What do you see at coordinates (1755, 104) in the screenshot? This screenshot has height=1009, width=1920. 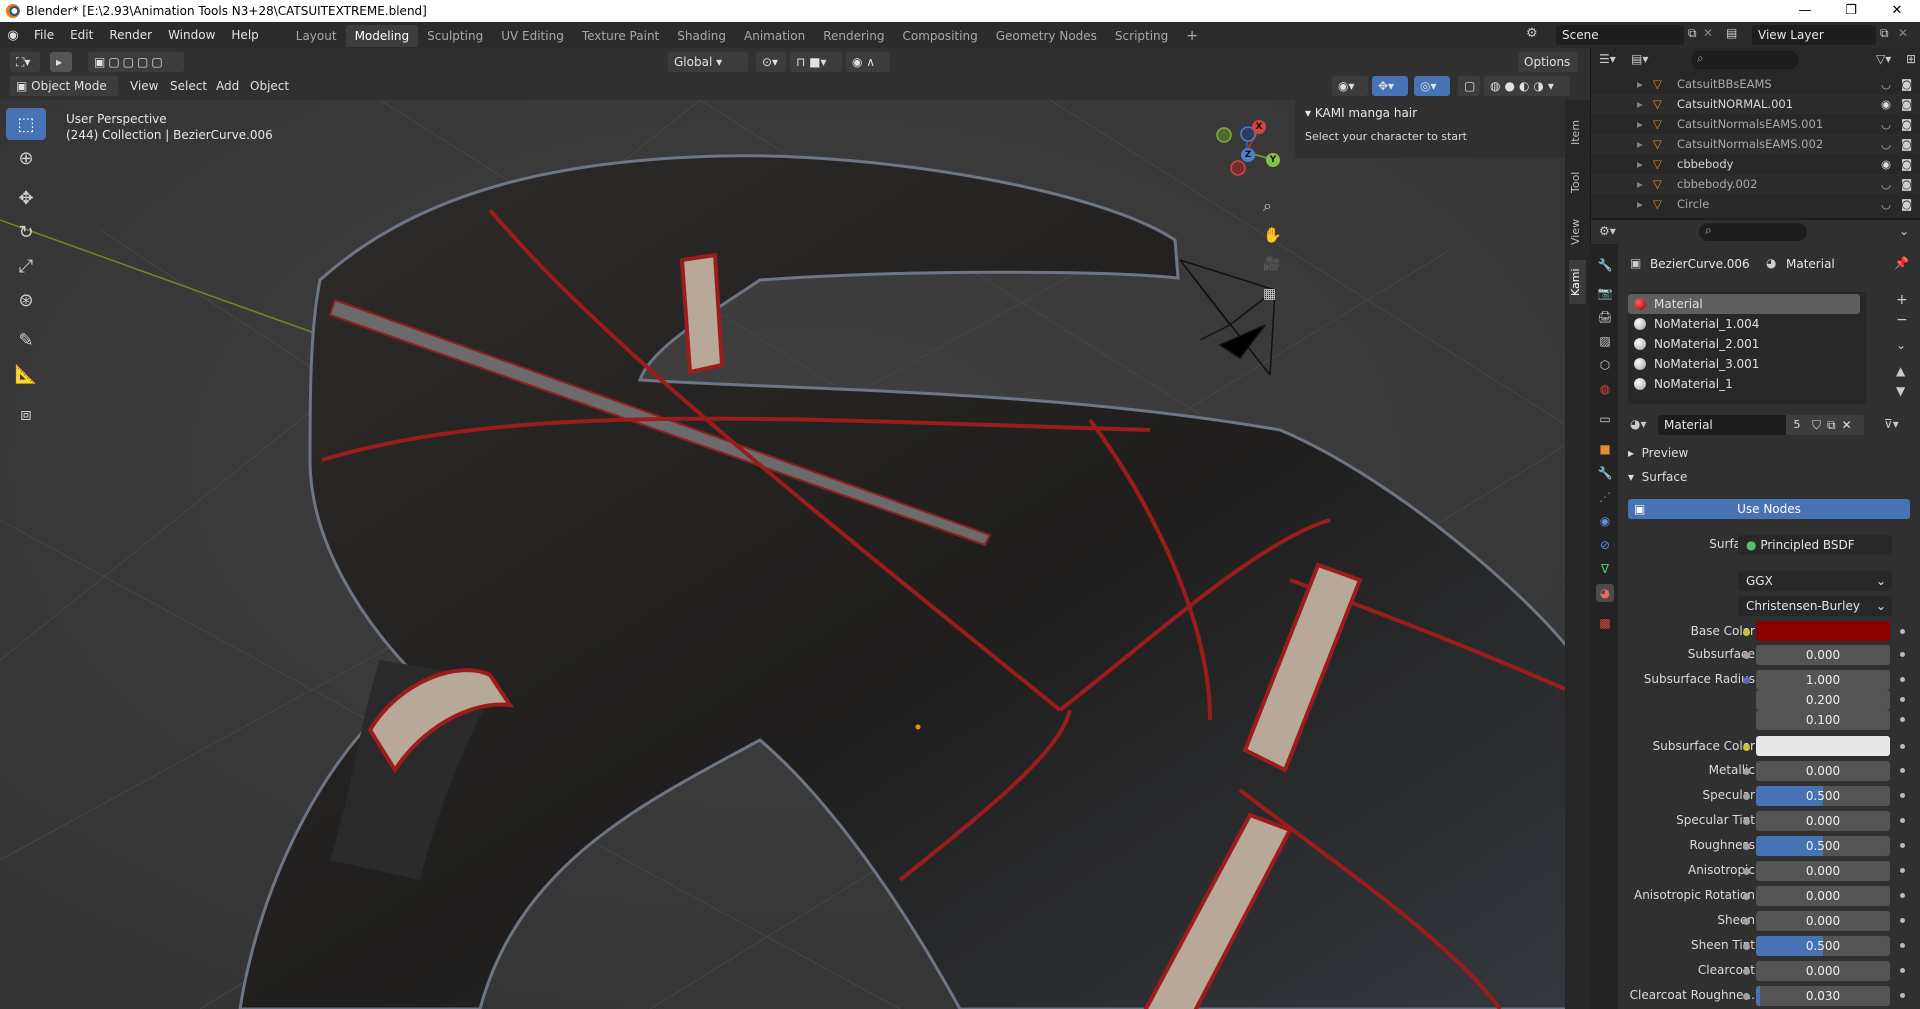 I see `outliner-row: ▸ ▽ CatsuitNORMAL.001 ◉ ◙` at bounding box center [1755, 104].